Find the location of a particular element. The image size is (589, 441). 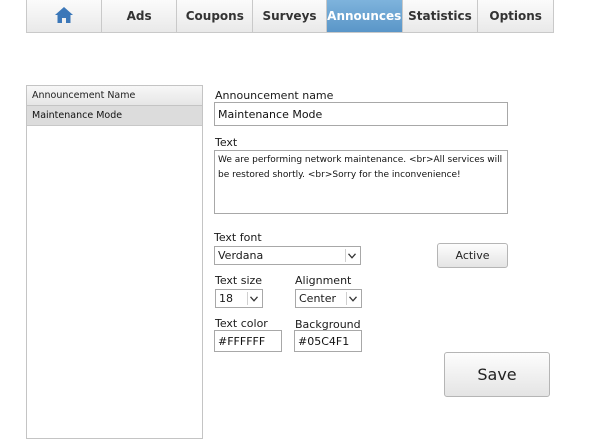

text-font-select: Verdana is located at coordinates (287, 255).